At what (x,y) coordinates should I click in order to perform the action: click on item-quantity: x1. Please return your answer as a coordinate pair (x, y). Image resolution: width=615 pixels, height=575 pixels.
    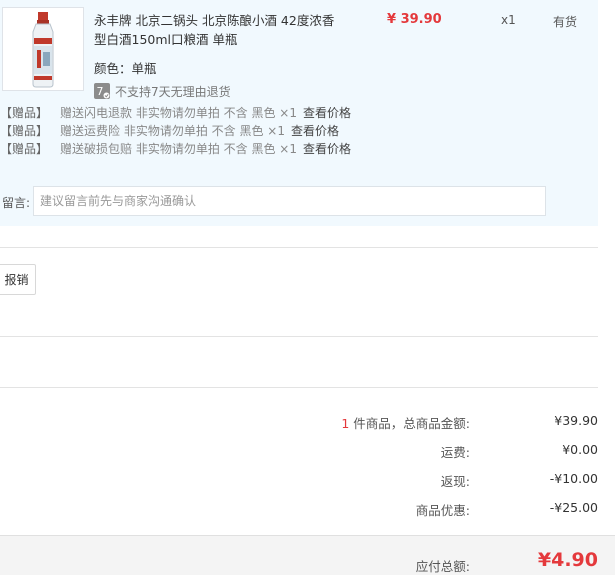
    Looking at the image, I should click on (508, 20).